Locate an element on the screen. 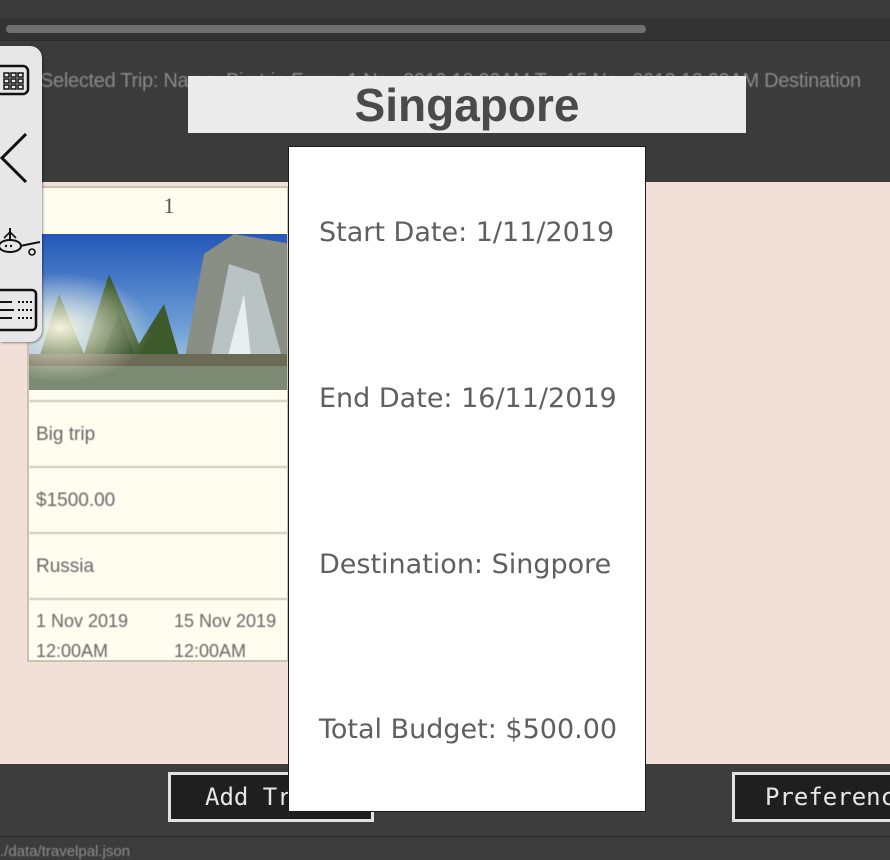 The width and height of the screenshot is (890, 860). popup-total-budget: Total Budget: $500.00 is located at coordinates (468, 729).